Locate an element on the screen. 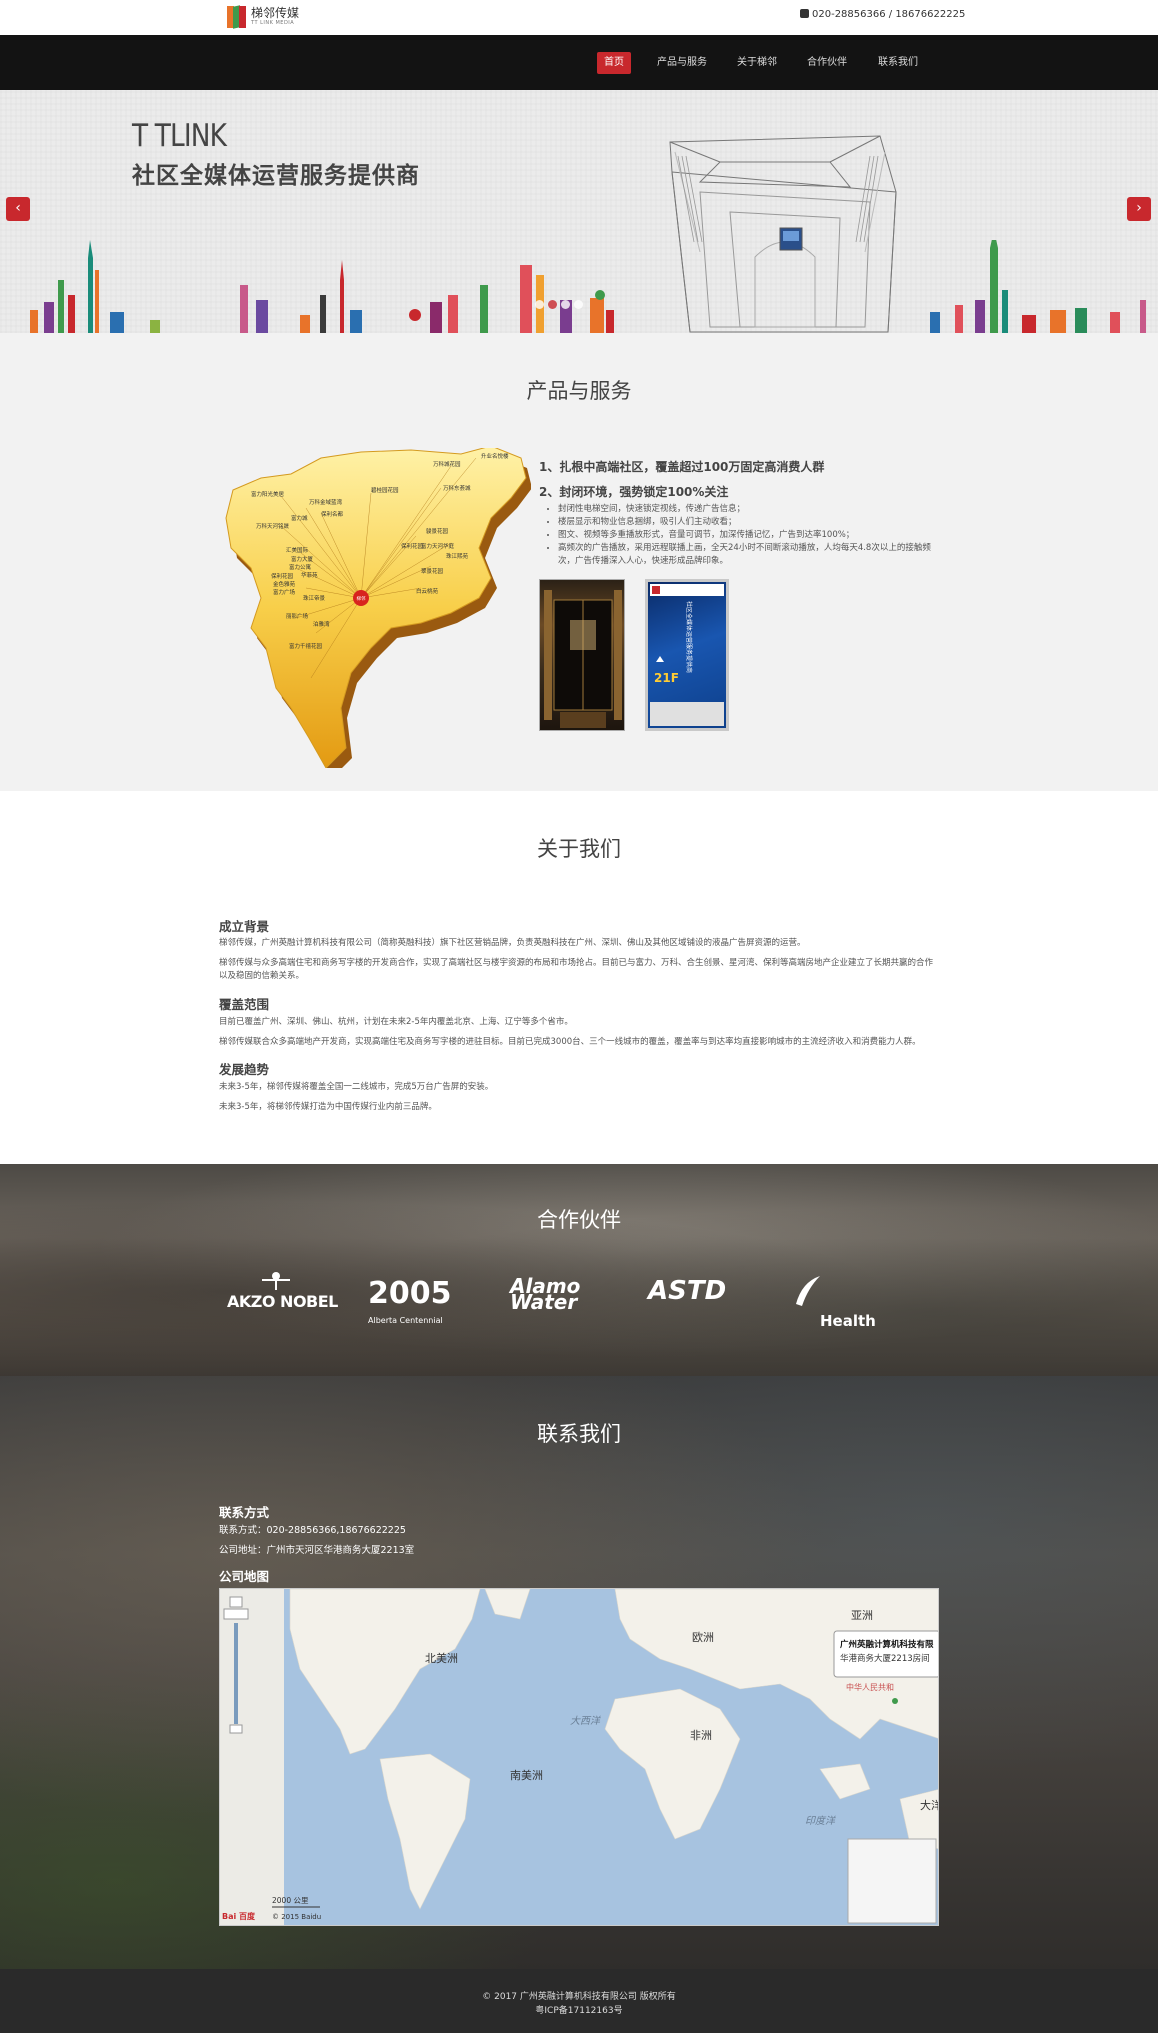 Image resolution: width=1158 pixels, height=2033 pixels. chevron-right-icon: › is located at coordinates (1139, 208).